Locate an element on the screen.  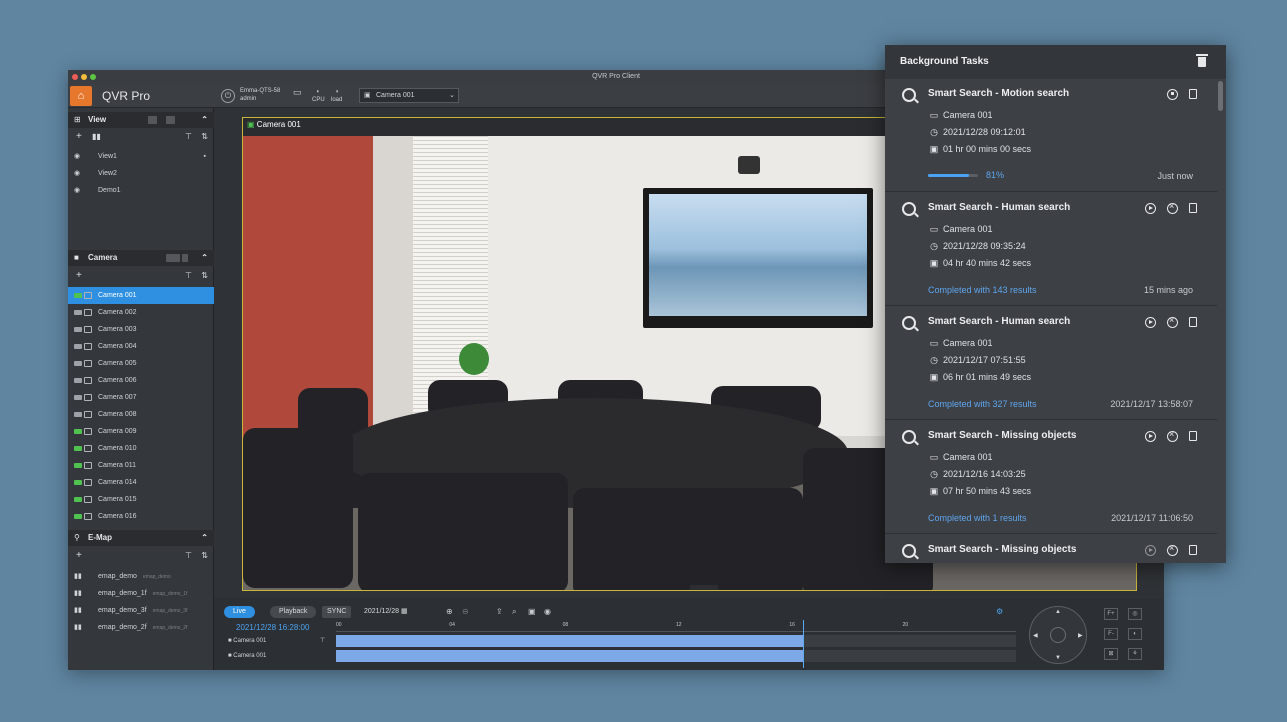
ptz-preset-button: ◎ is located at coordinates (1135, 614).